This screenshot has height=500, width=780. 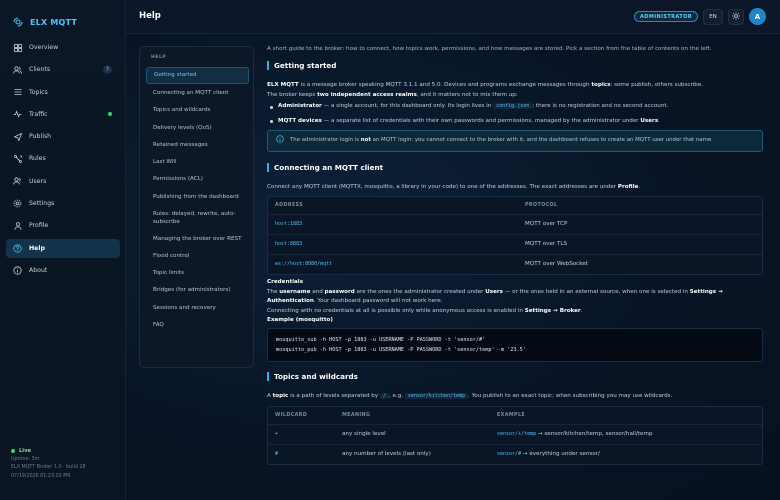 I want to click on toc-item-sessions: Sessions and recovery, so click(x=197, y=308).